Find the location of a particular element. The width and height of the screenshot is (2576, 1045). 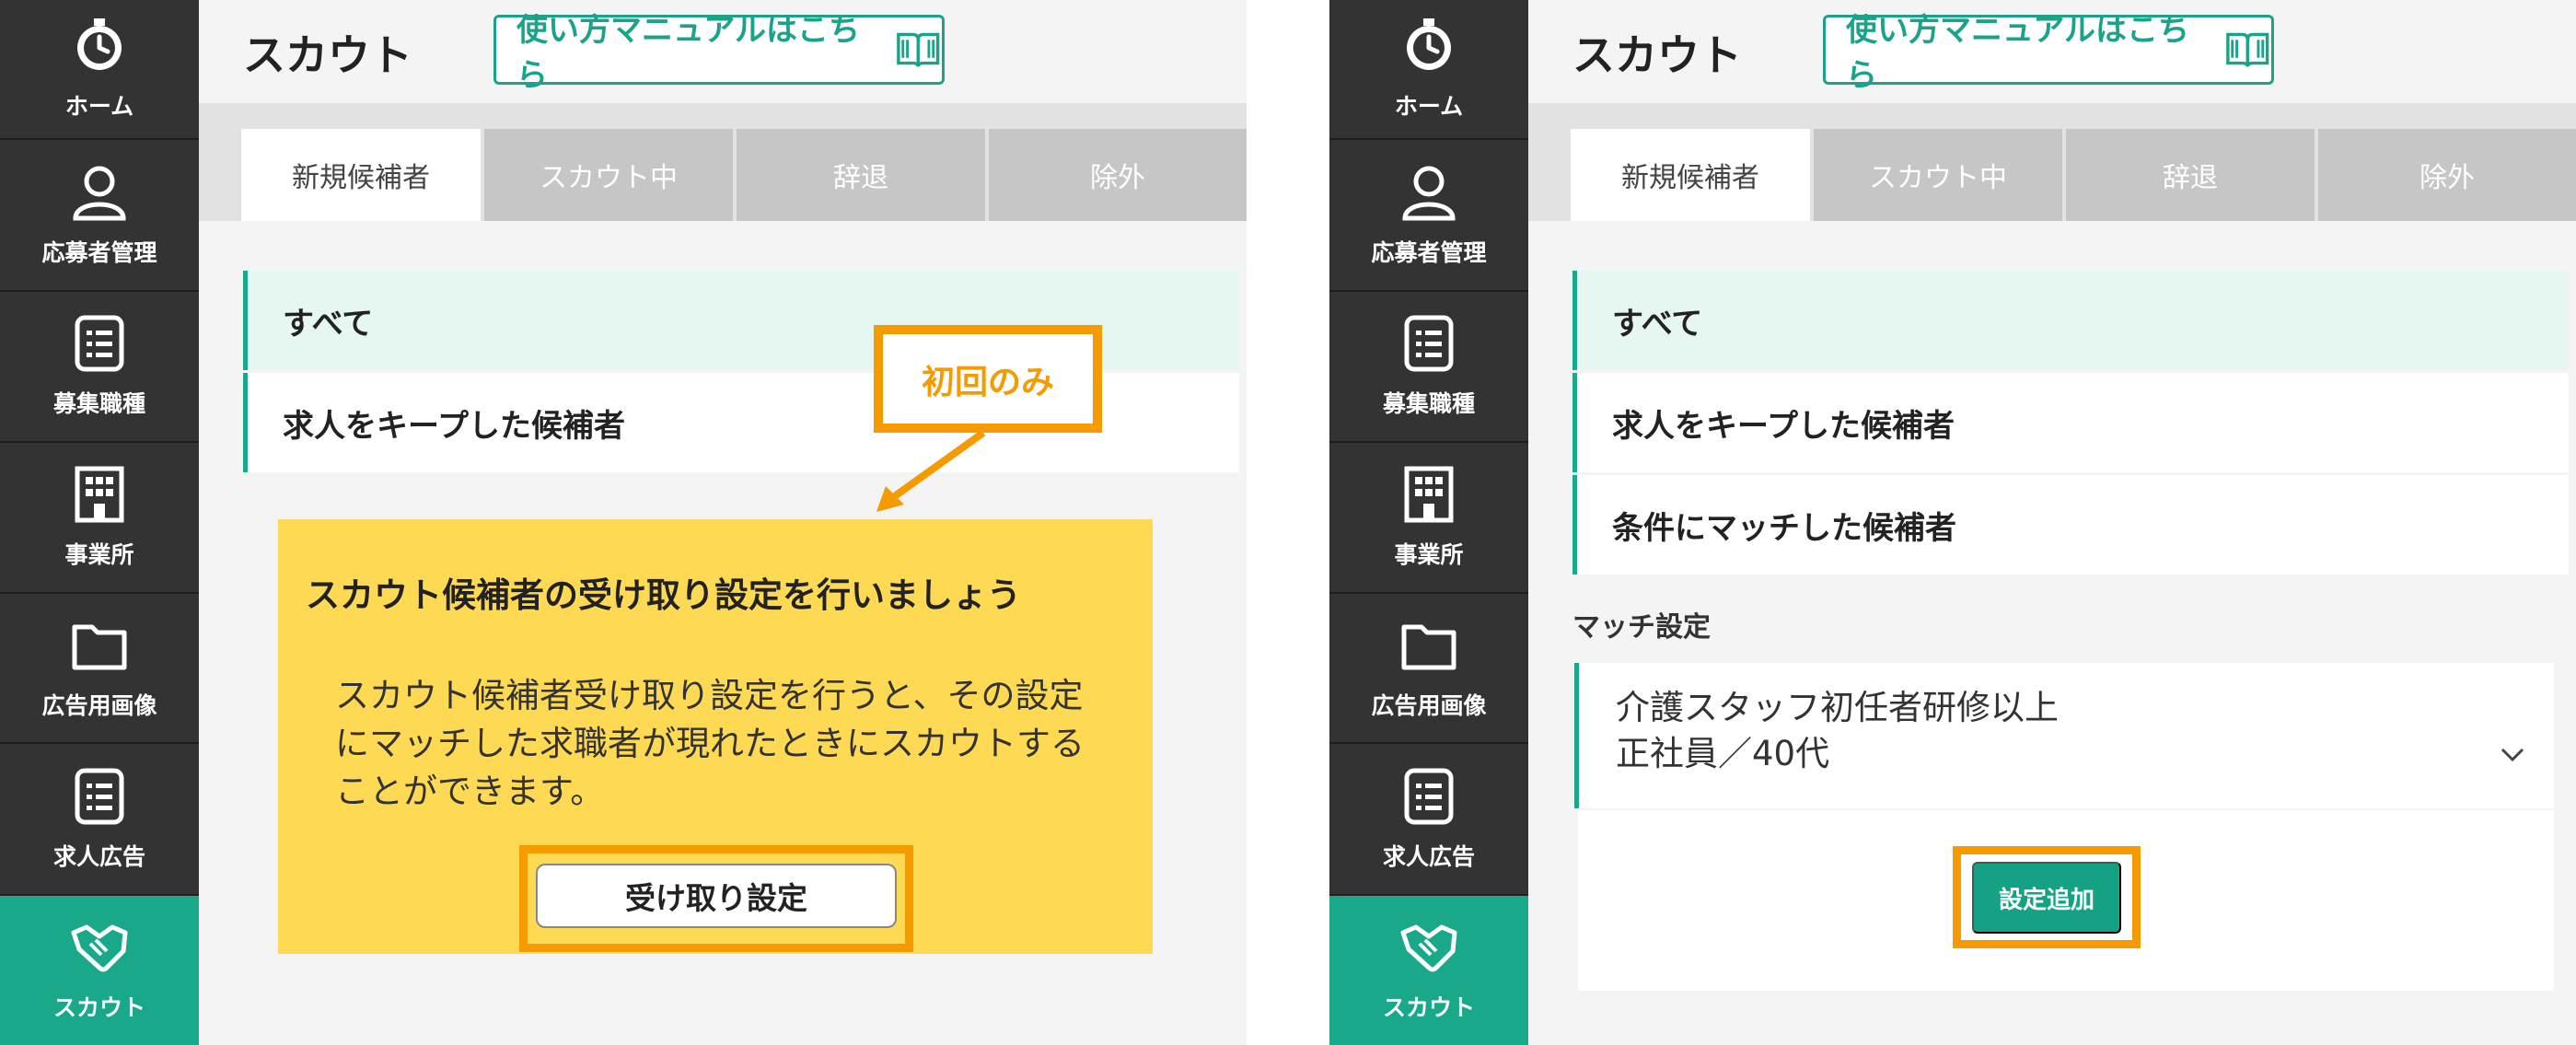

chevron-down-icon is located at coordinates (2512, 755).